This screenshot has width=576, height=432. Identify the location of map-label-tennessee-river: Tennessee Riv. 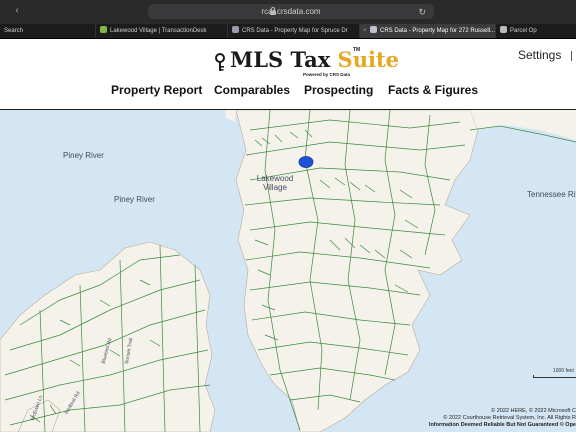
(551, 194).